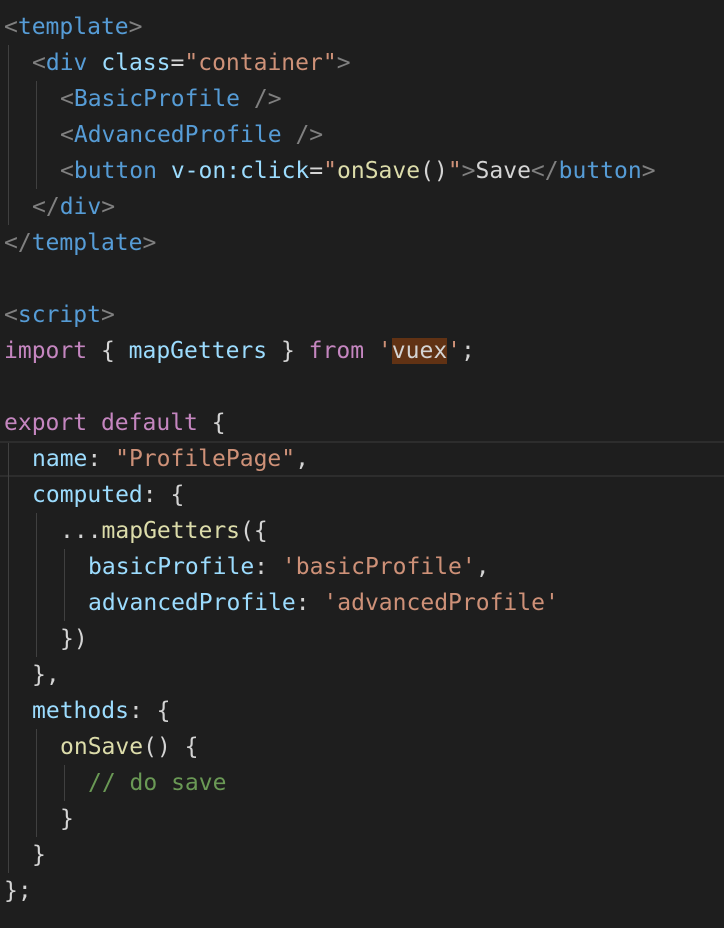 The width and height of the screenshot is (724, 928). Describe the element at coordinates (115, 171) in the screenshot. I see `code-token: button` at that location.